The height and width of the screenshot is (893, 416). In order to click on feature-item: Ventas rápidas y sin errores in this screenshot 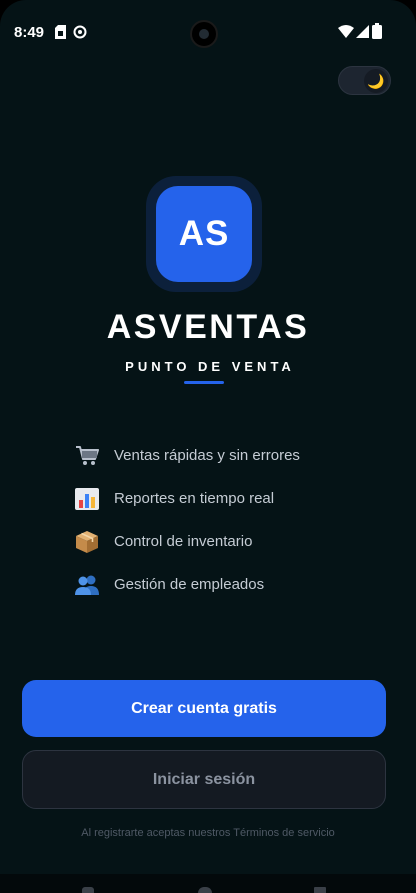, I will do `click(234, 455)`.